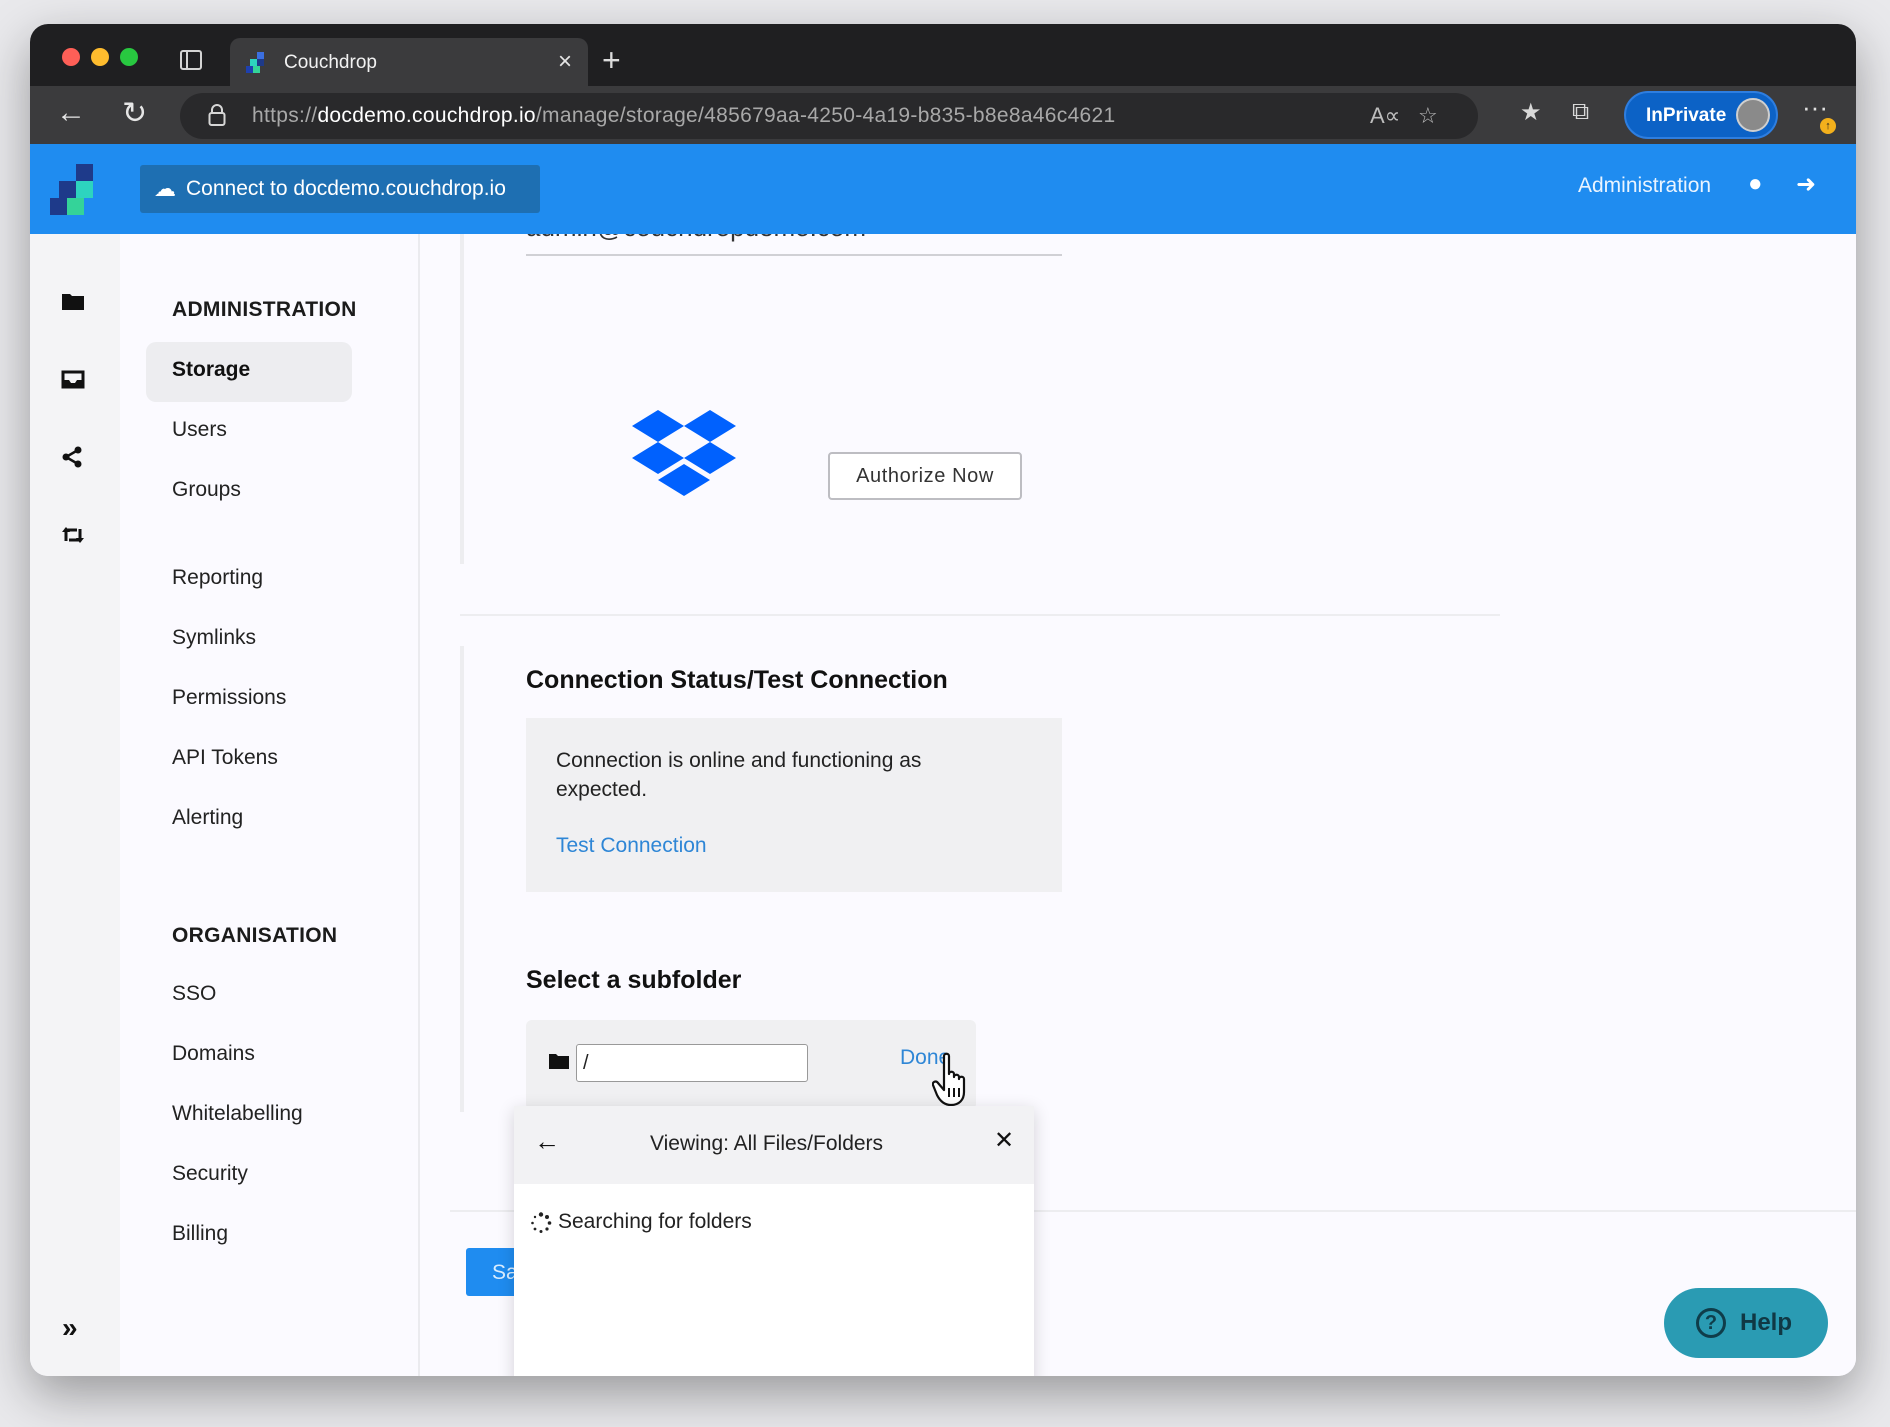  Describe the element at coordinates (1644, 186) in the screenshot. I see `administration-link: Administration` at that location.